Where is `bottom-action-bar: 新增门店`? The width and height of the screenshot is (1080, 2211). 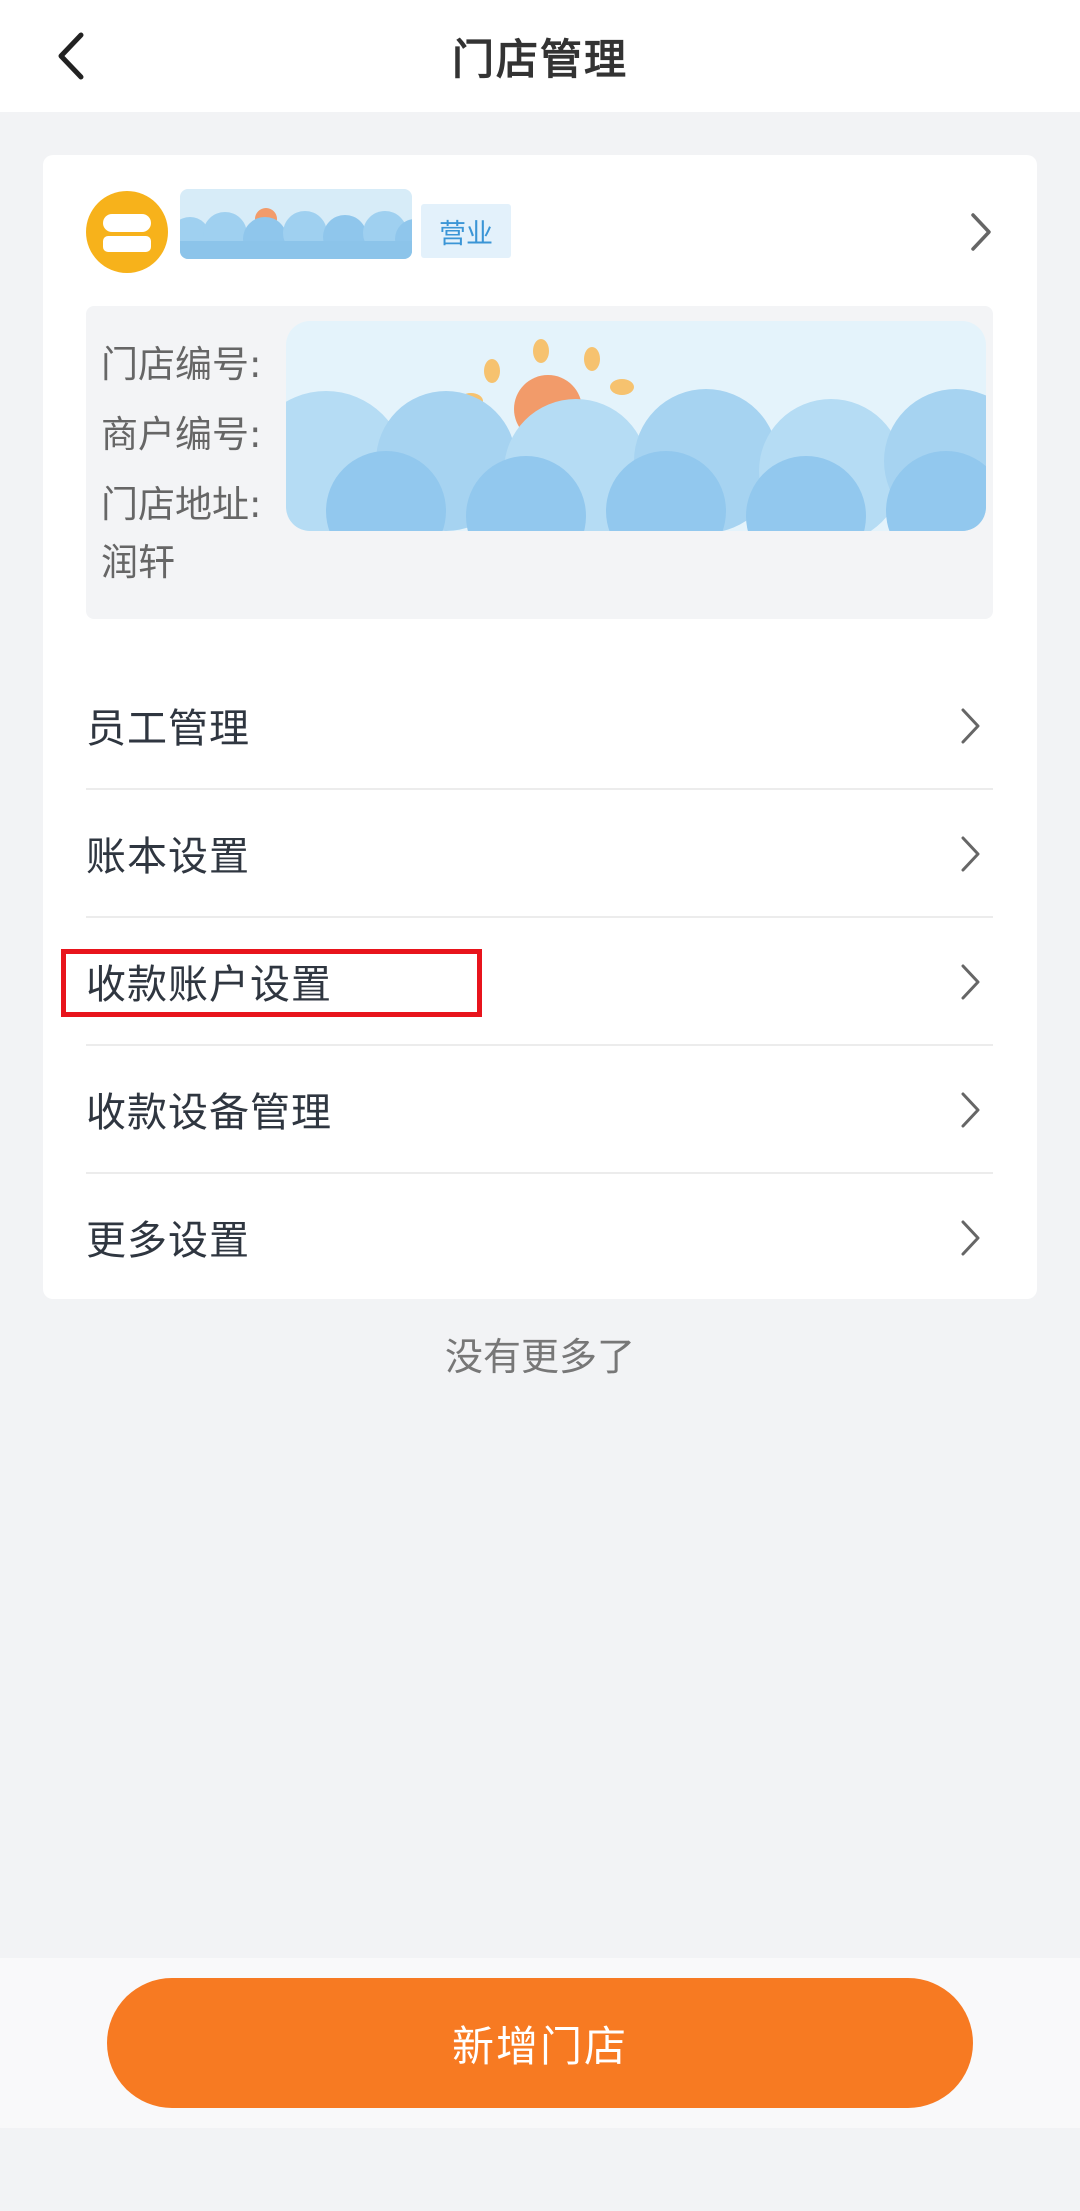
bottom-action-bar: 新增门店 is located at coordinates (540, 2043).